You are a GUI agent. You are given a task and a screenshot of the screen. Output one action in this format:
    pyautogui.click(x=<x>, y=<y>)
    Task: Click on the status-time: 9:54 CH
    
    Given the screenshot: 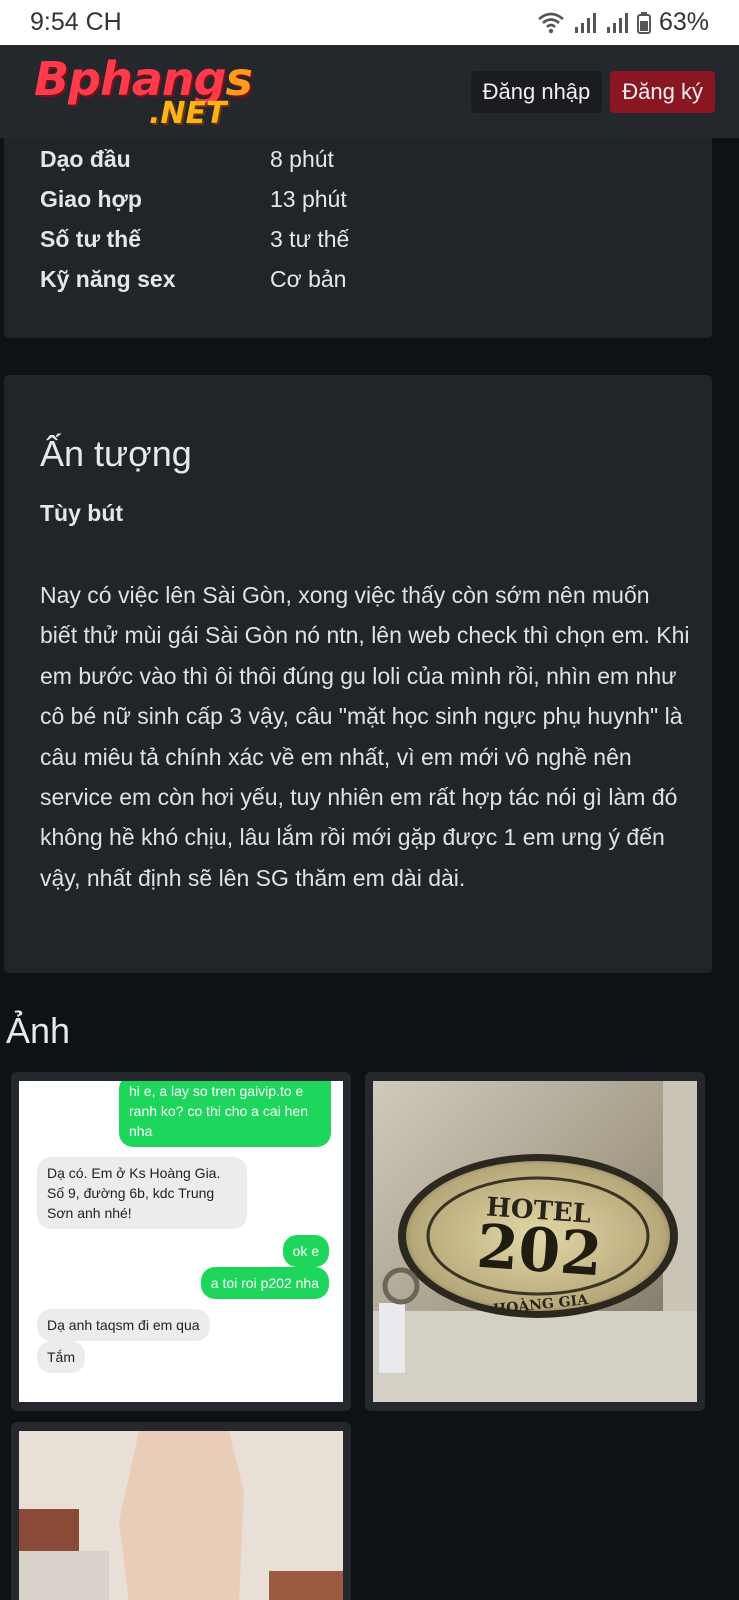 What is the action you would take?
    pyautogui.click(x=76, y=22)
    